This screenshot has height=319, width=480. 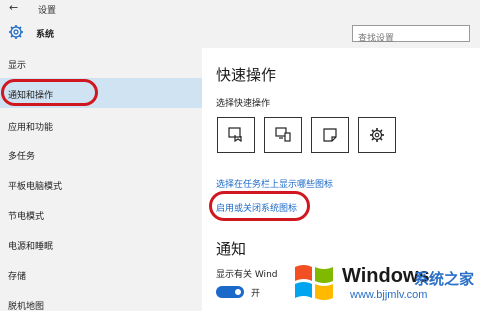 I want to click on quick-actions-subtitle: 选择快速操作, so click(x=243, y=104).